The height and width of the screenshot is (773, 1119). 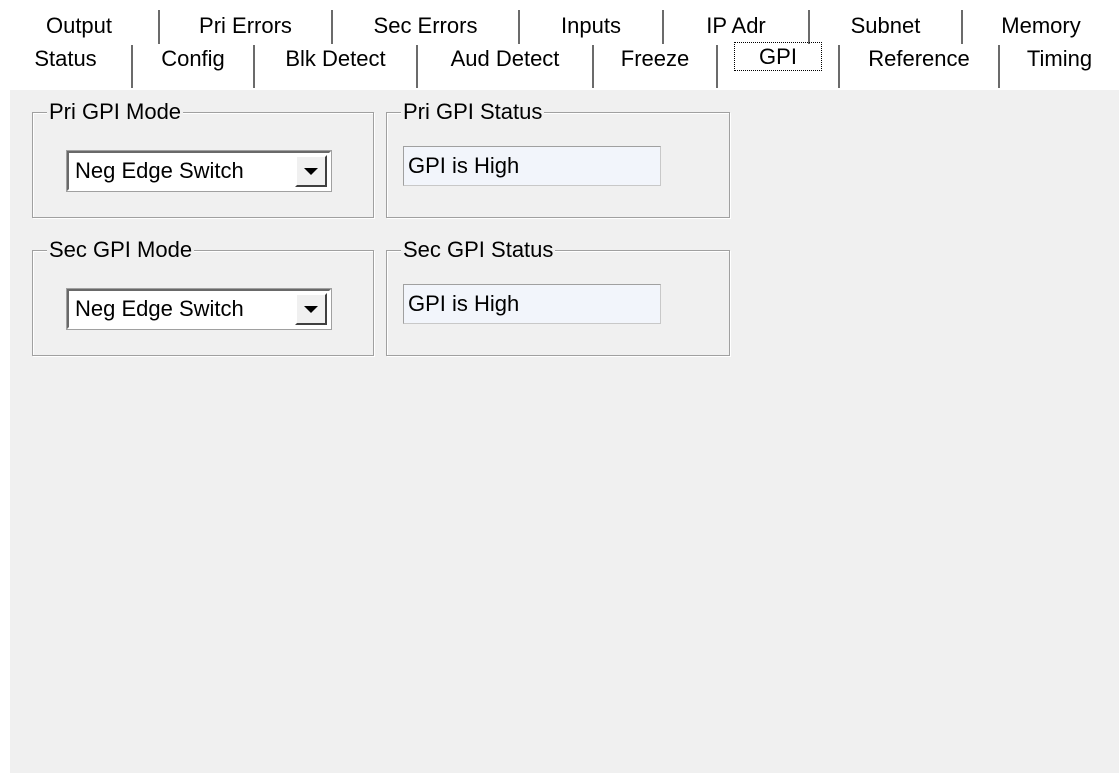 What do you see at coordinates (159, 308) in the screenshot?
I see `sec-gpi-mode-value: Neg Edge Switch` at bounding box center [159, 308].